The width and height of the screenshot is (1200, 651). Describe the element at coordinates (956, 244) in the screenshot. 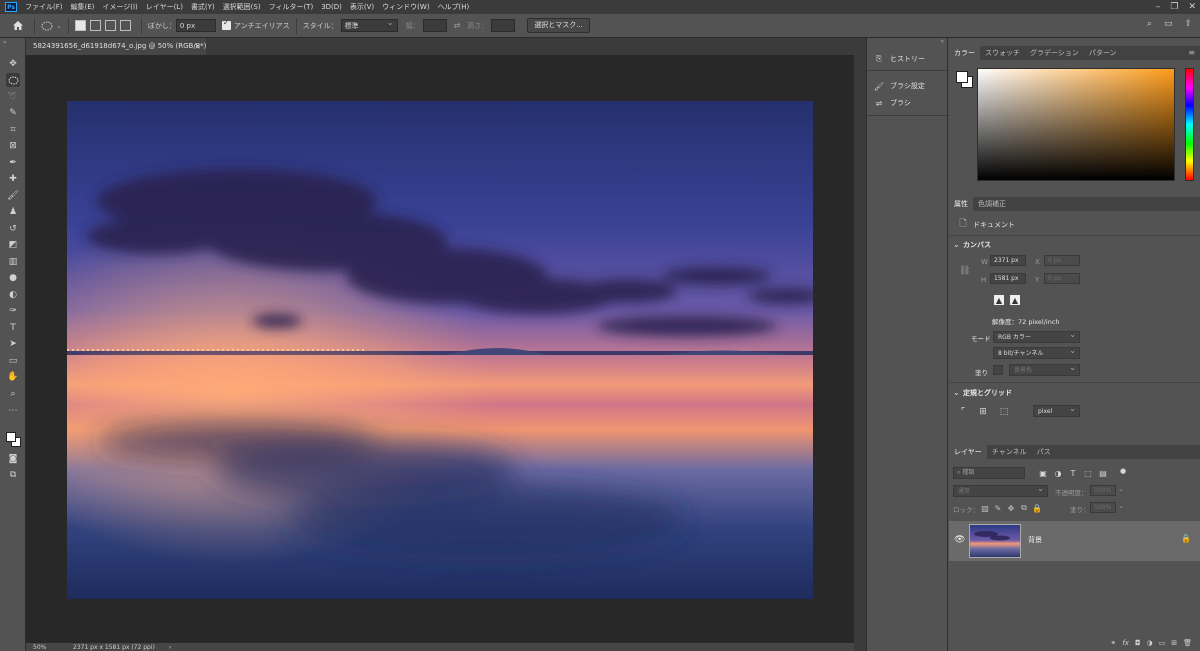

I see `canvas-collapse-icon: ⌄` at that location.